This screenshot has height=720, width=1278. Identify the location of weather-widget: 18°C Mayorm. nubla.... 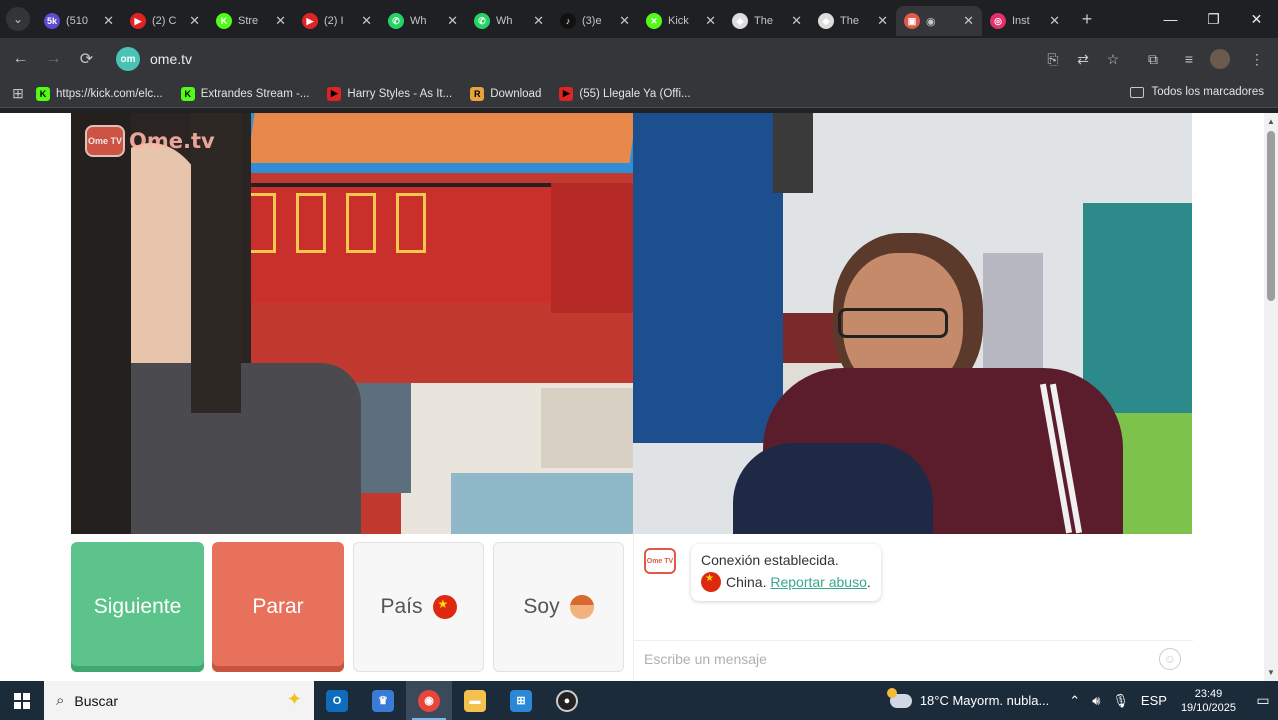
(967, 697).